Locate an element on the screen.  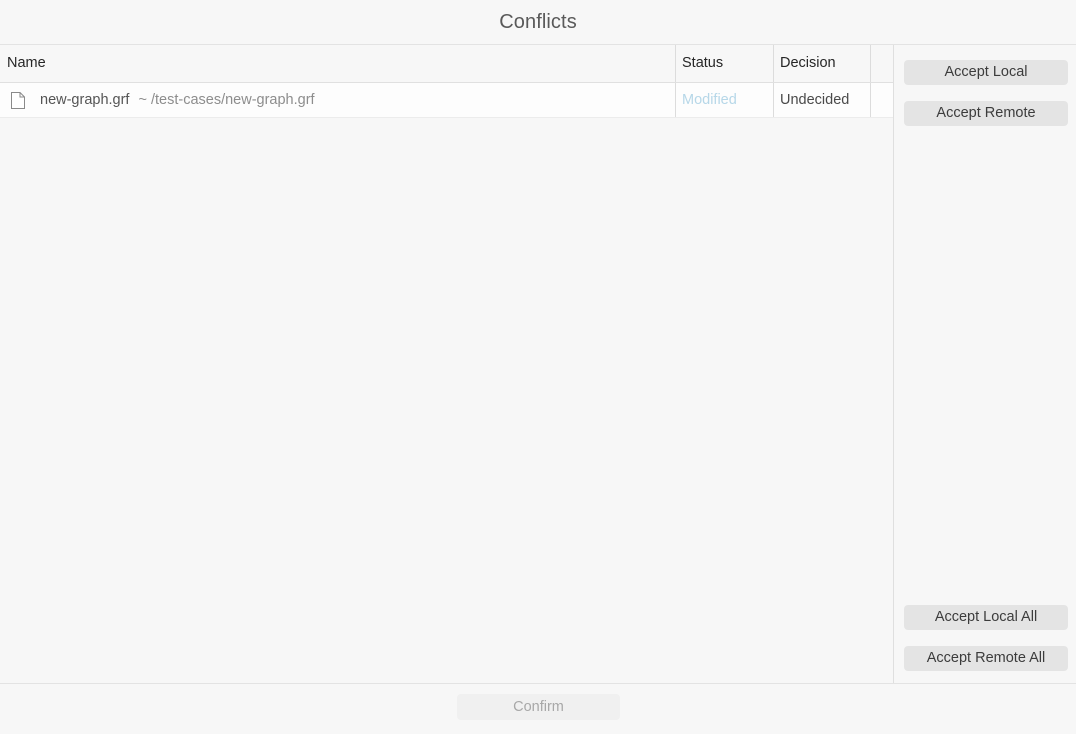
file-name-label: new-graph.grf is located at coordinates (85, 100).